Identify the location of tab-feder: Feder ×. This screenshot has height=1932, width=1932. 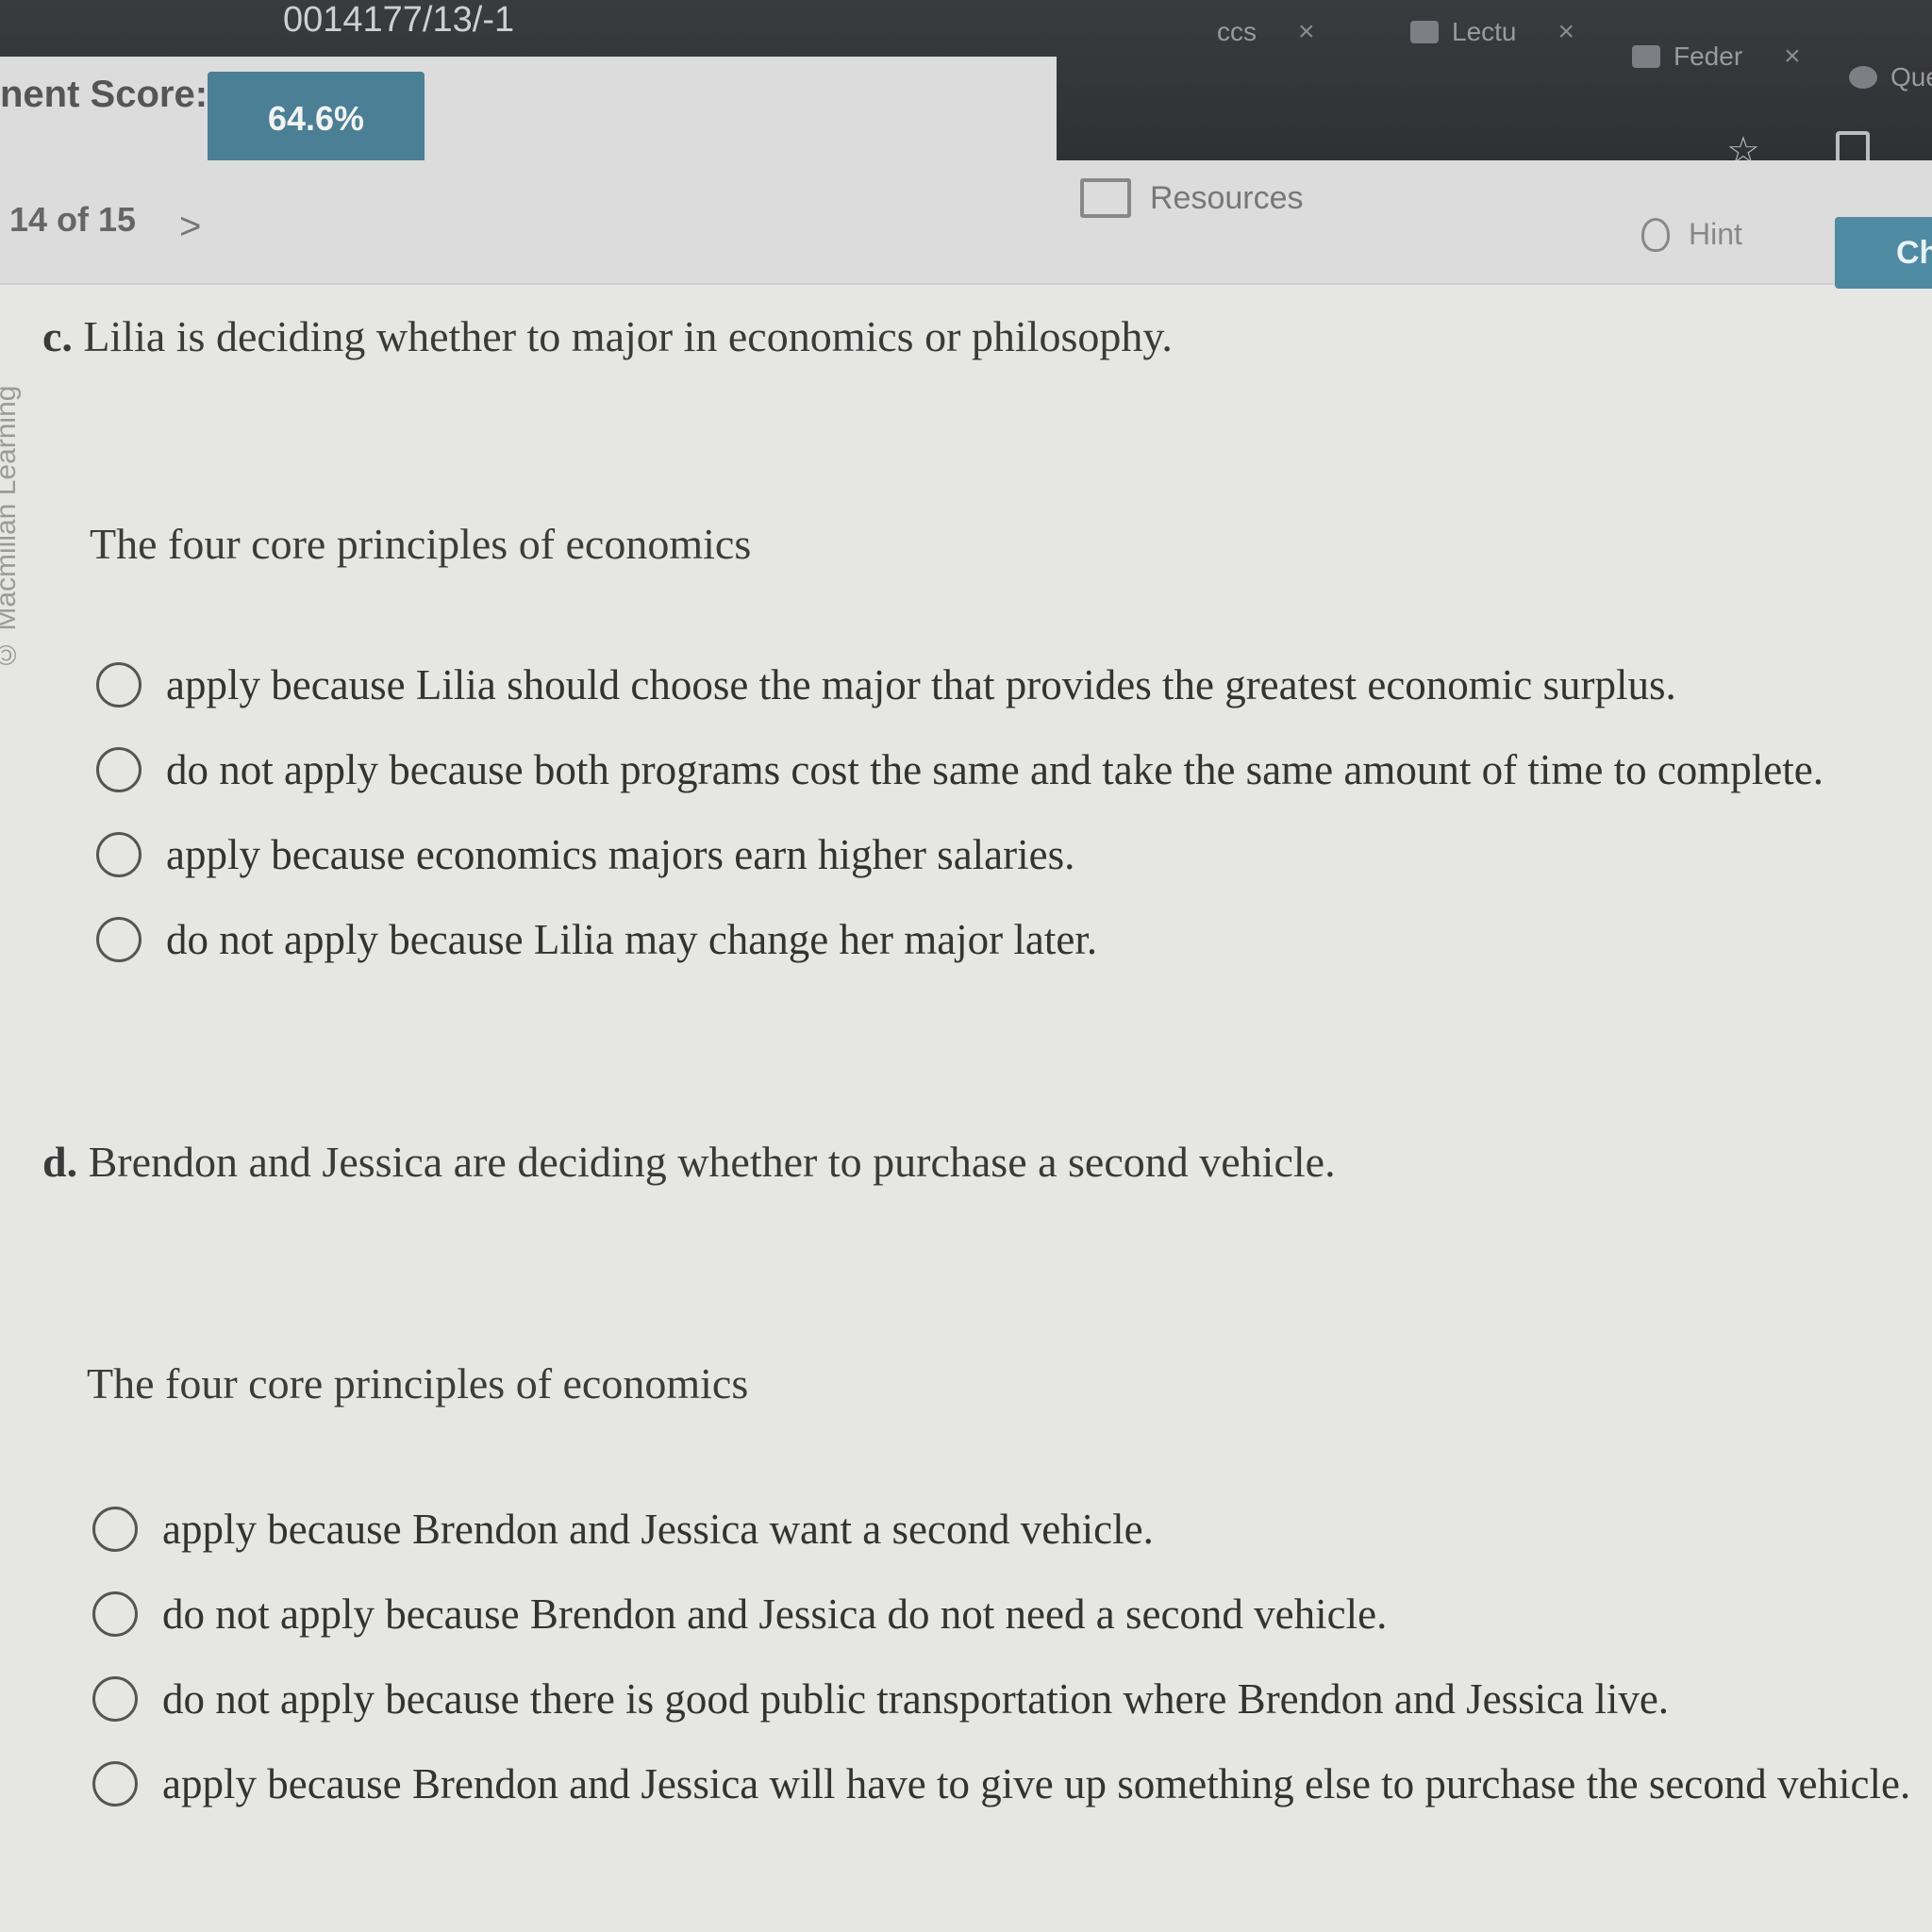
(1716, 57).